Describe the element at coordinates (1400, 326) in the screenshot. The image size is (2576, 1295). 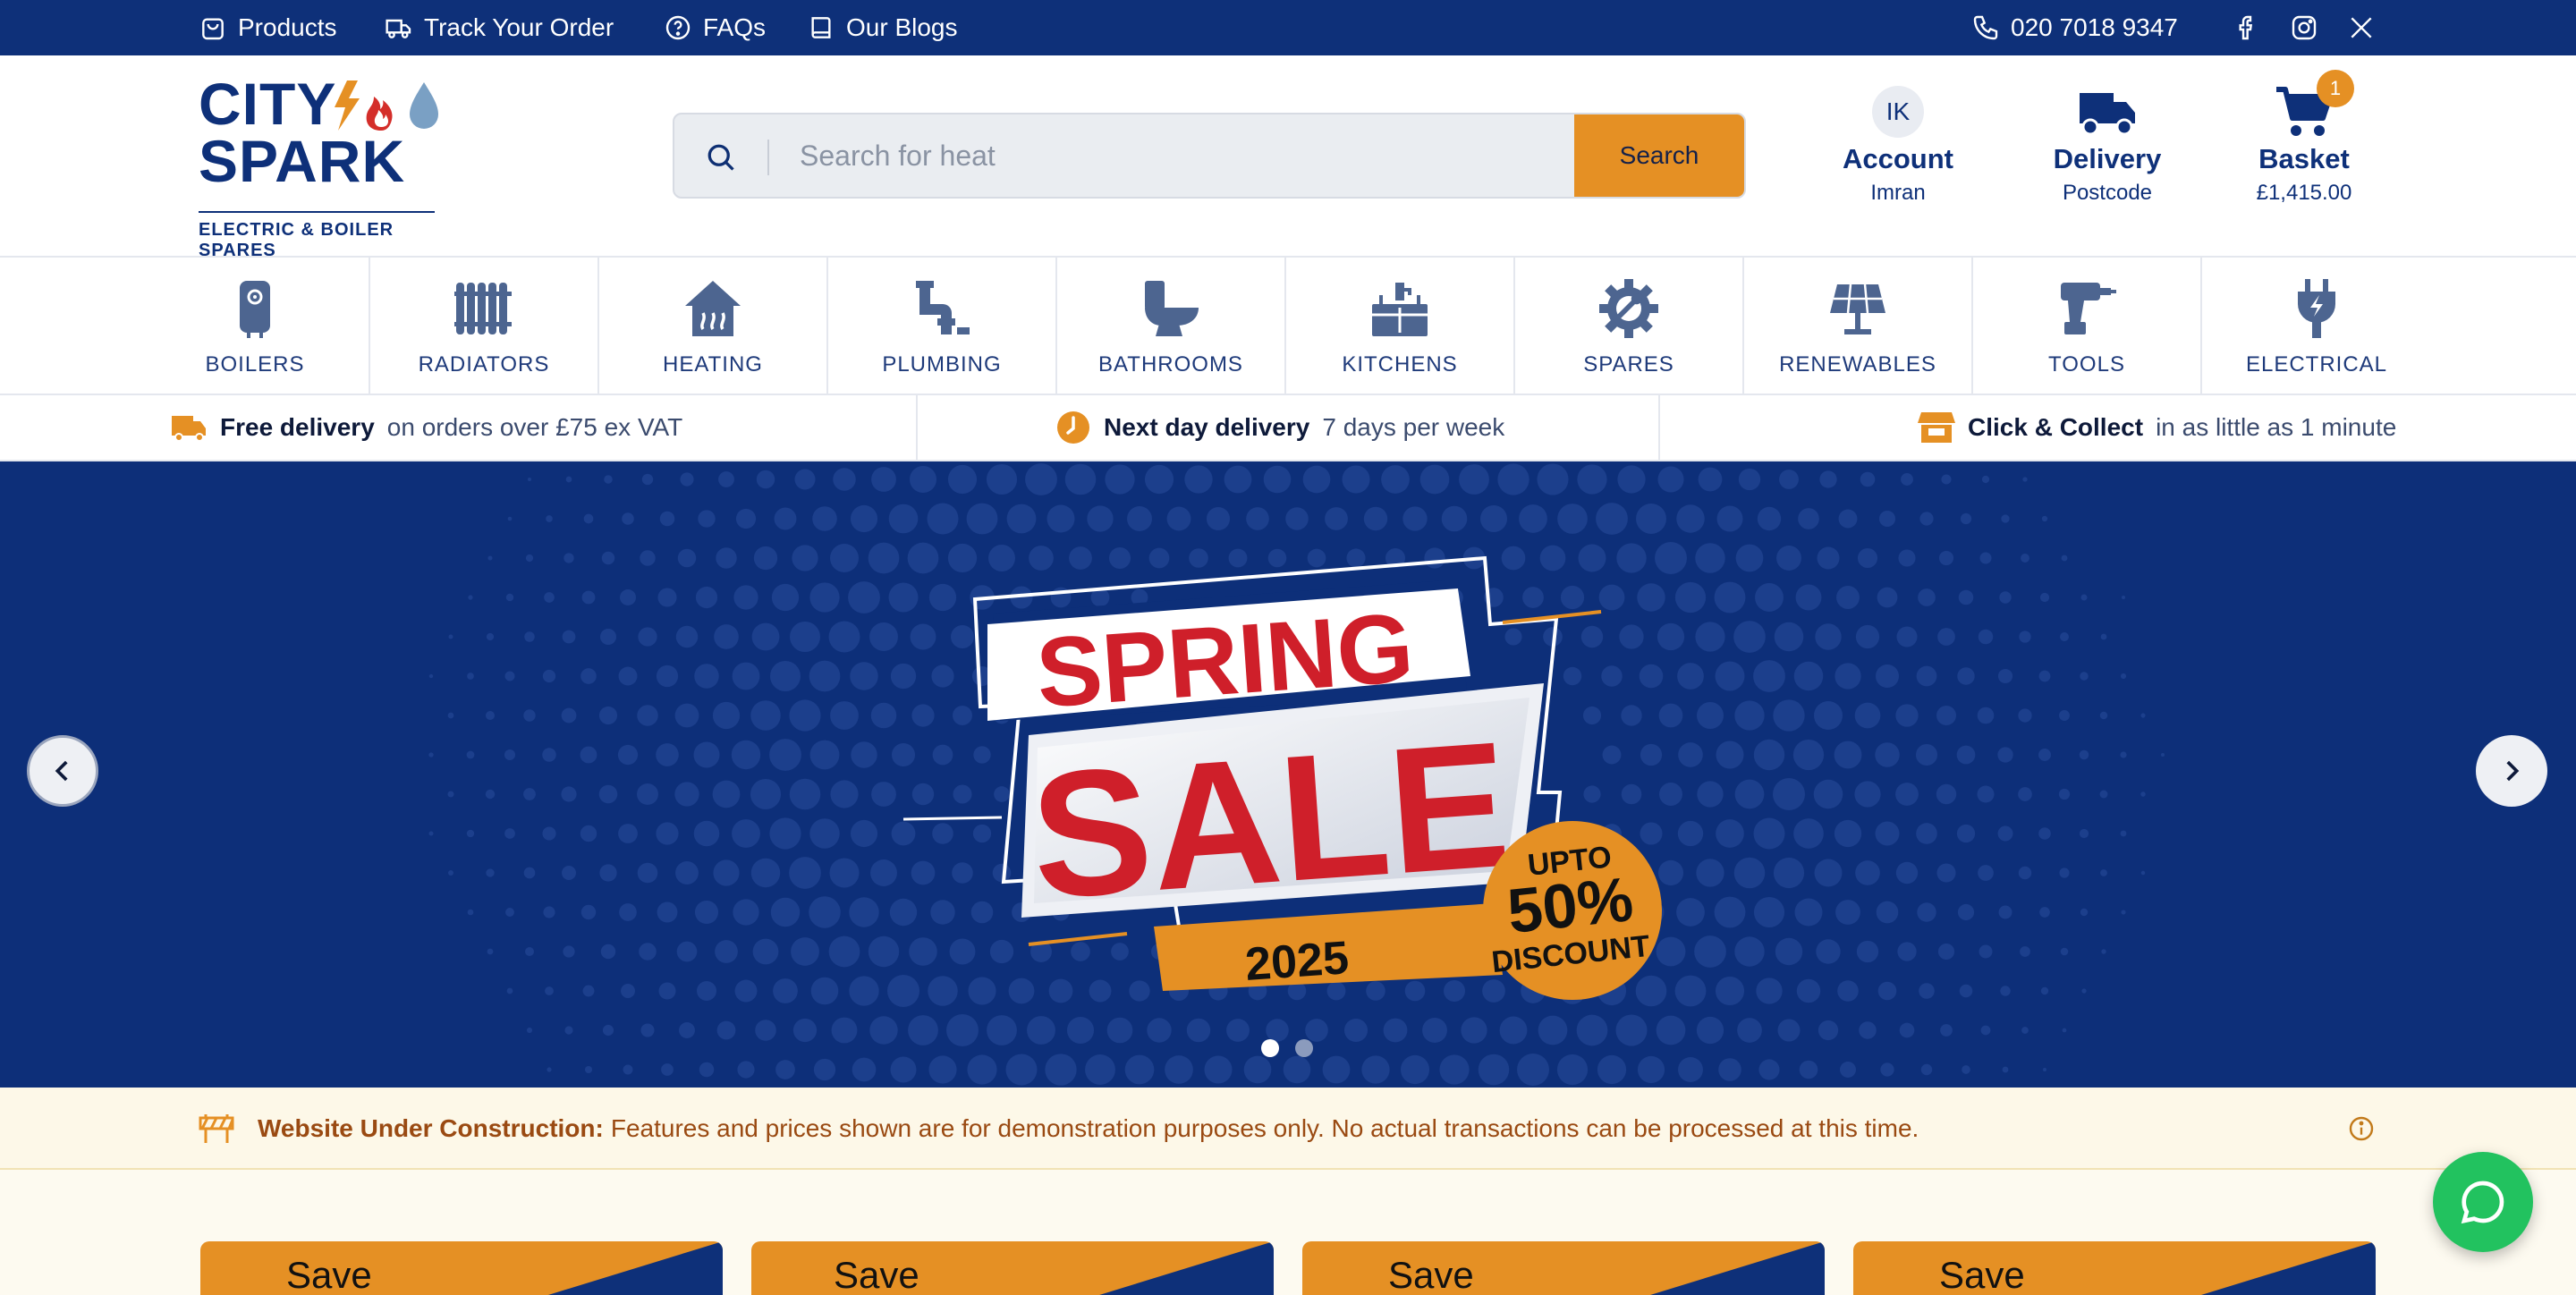
I see `category-kitchens: KITCHENS` at that location.